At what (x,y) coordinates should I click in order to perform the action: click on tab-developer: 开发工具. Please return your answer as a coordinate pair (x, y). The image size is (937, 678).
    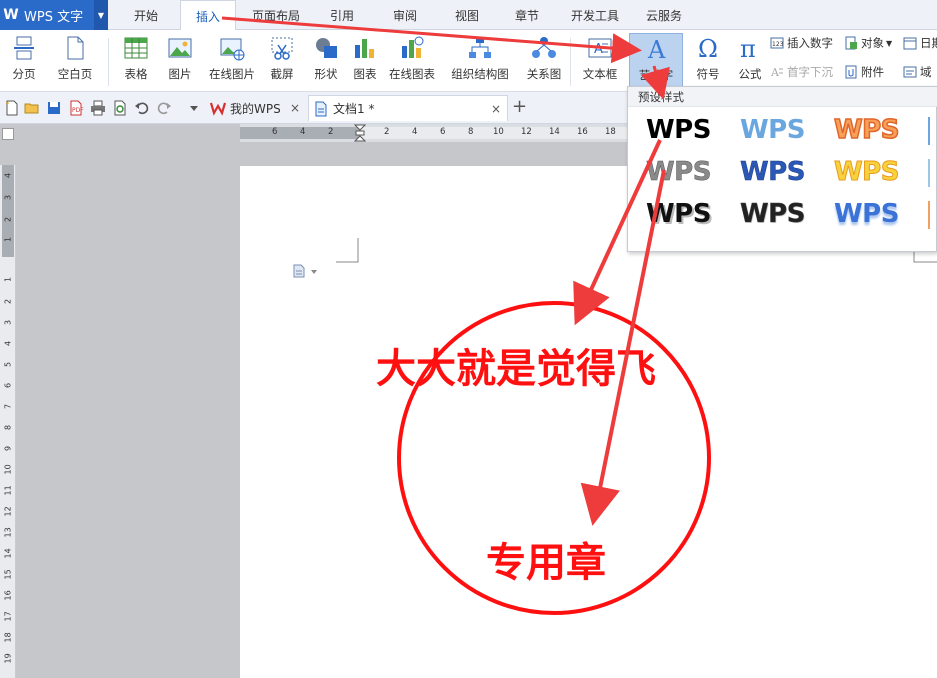
    Looking at the image, I should click on (595, 15).